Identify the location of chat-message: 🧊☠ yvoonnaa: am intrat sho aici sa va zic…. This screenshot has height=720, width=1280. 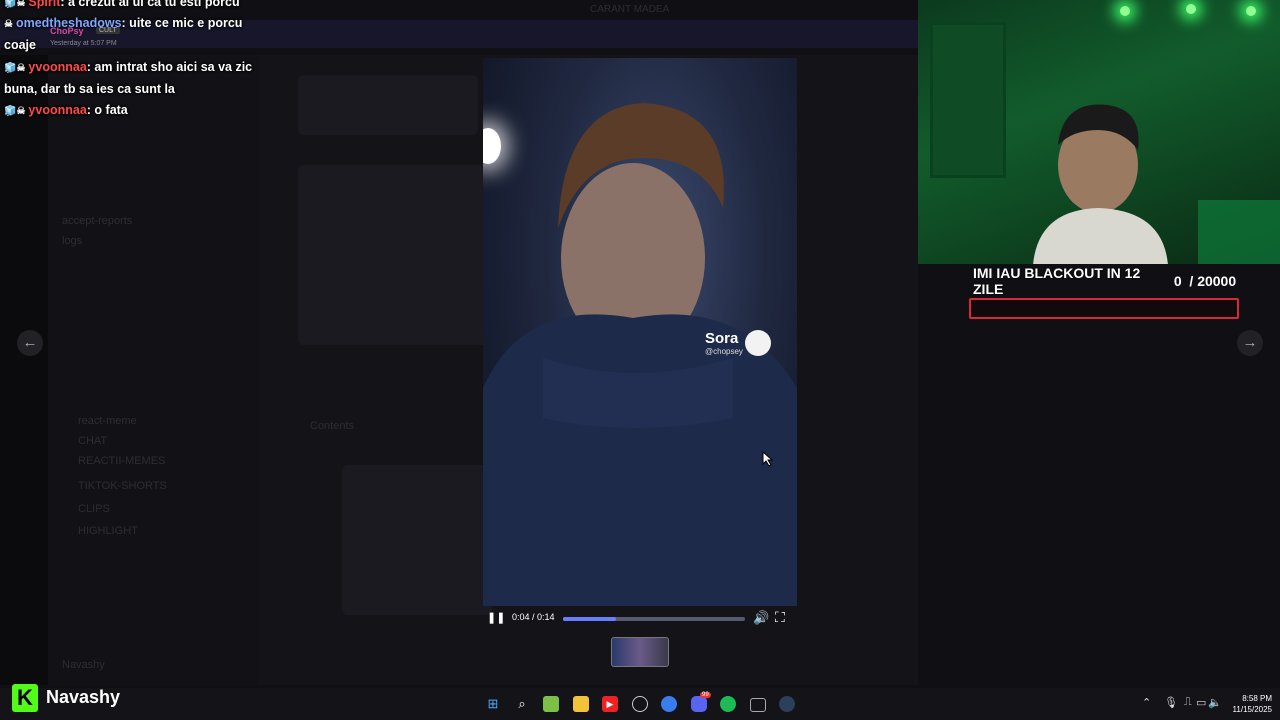
(141, 78).